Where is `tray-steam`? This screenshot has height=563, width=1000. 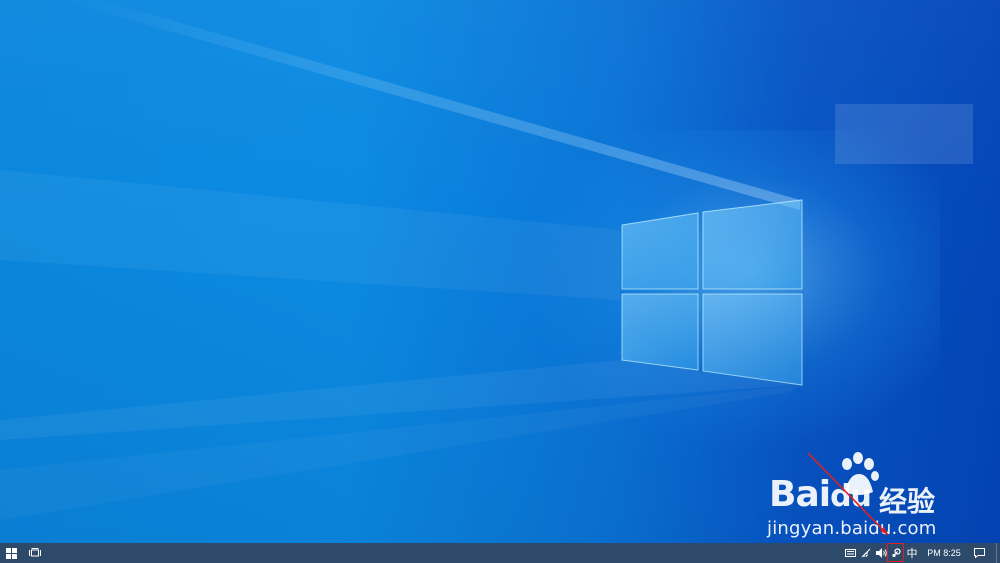
tray-steam is located at coordinates (896, 553).